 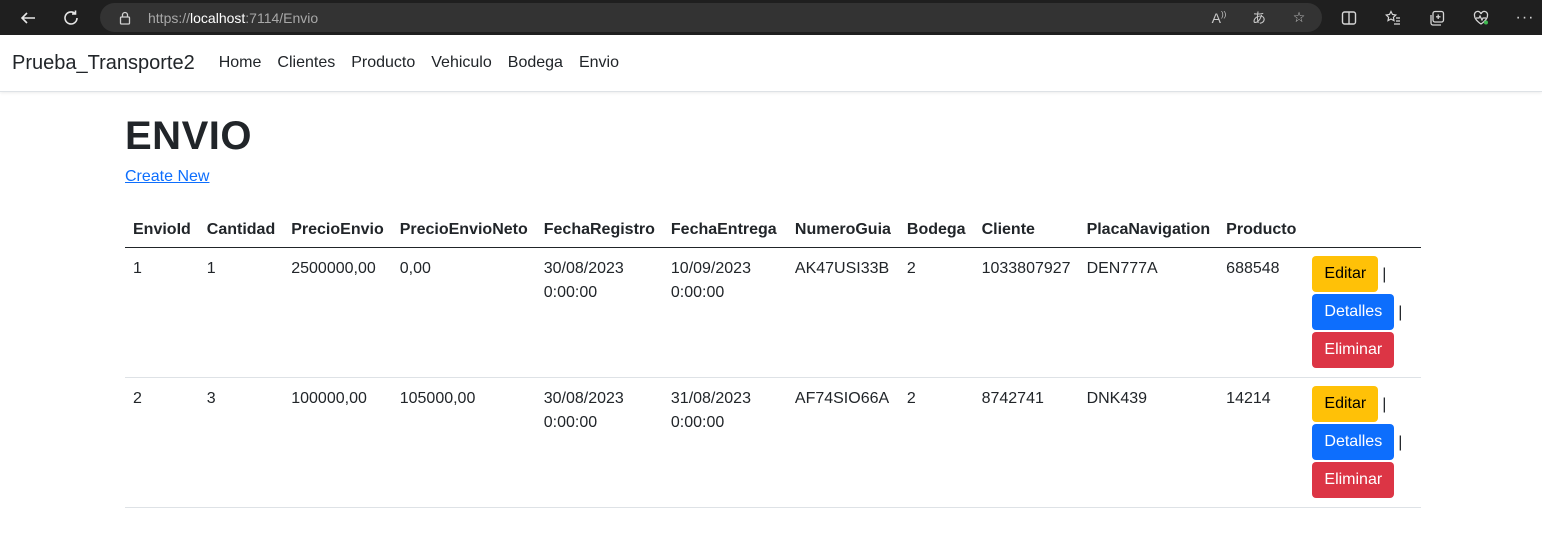 What do you see at coordinates (383, 63) in the screenshot?
I see `nav-link-producto: Producto` at bounding box center [383, 63].